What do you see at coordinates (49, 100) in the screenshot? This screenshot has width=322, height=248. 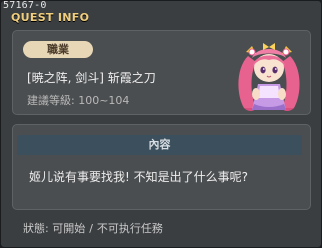 I see `recommended-level-label: 建議等級` at bounding box center [49, 100].